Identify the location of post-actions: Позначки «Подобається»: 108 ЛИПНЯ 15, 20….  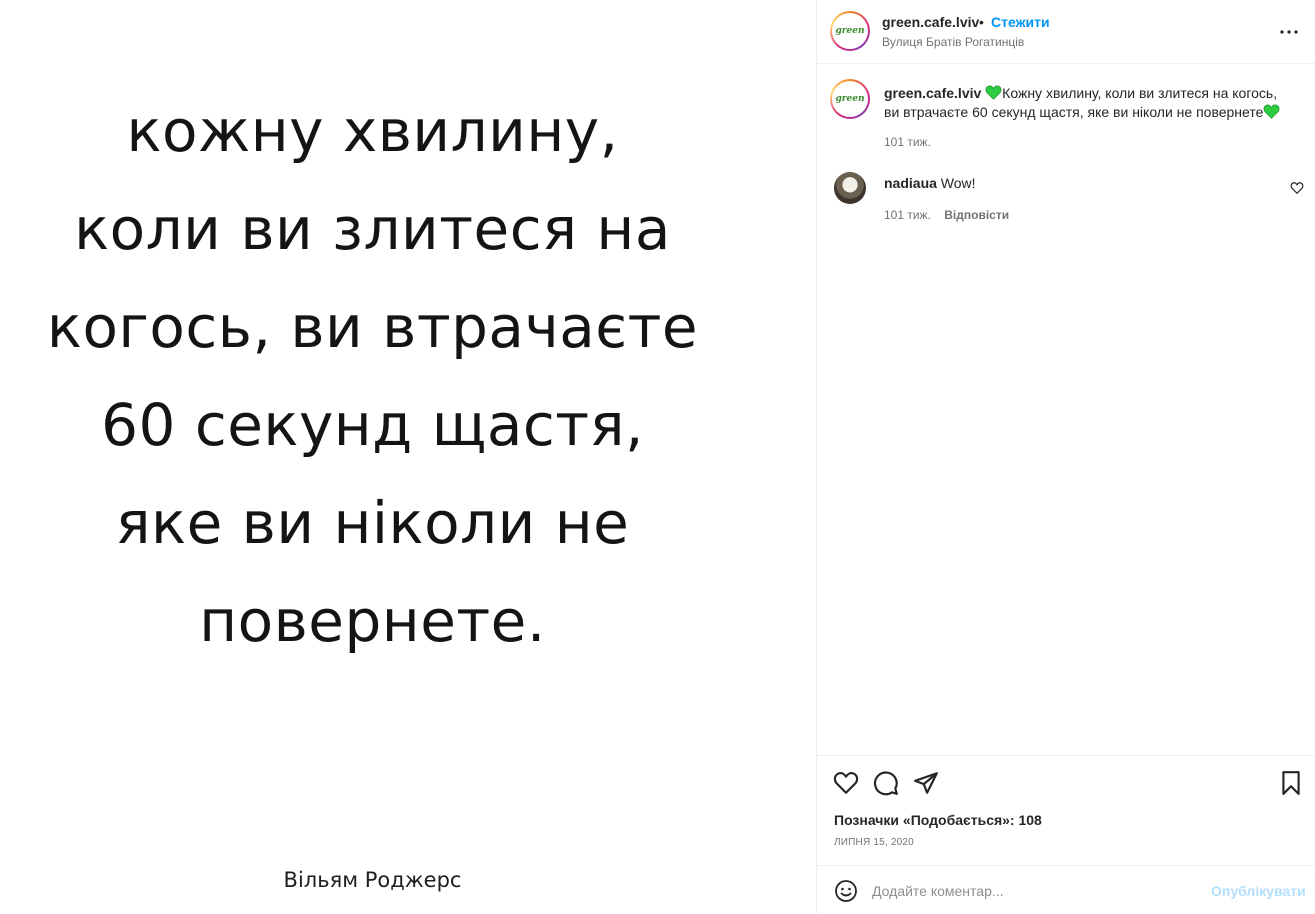
(1066, 810).